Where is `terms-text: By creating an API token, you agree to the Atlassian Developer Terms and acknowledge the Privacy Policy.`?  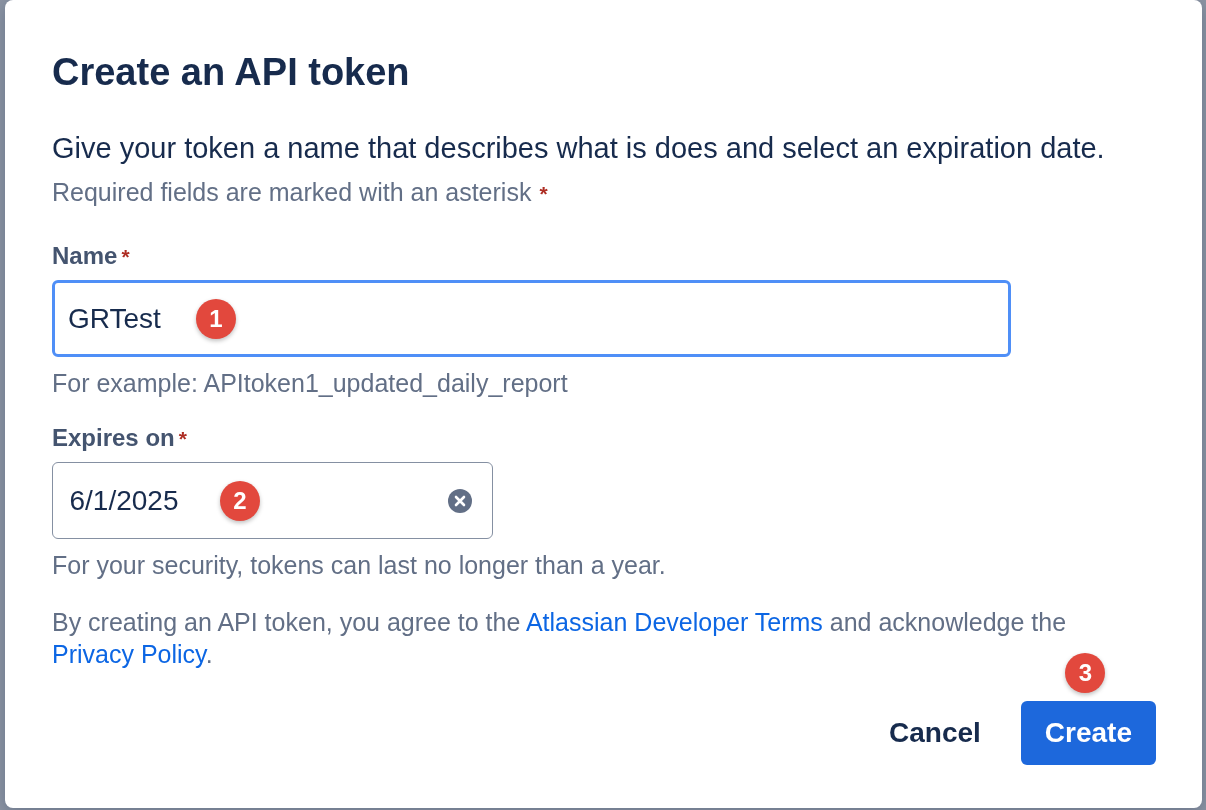
terms-text: By creating an API token, you agree to the Atlassian Developer Terms and acknowledge the Privacy Policy. is located at coordinates (560, 638).